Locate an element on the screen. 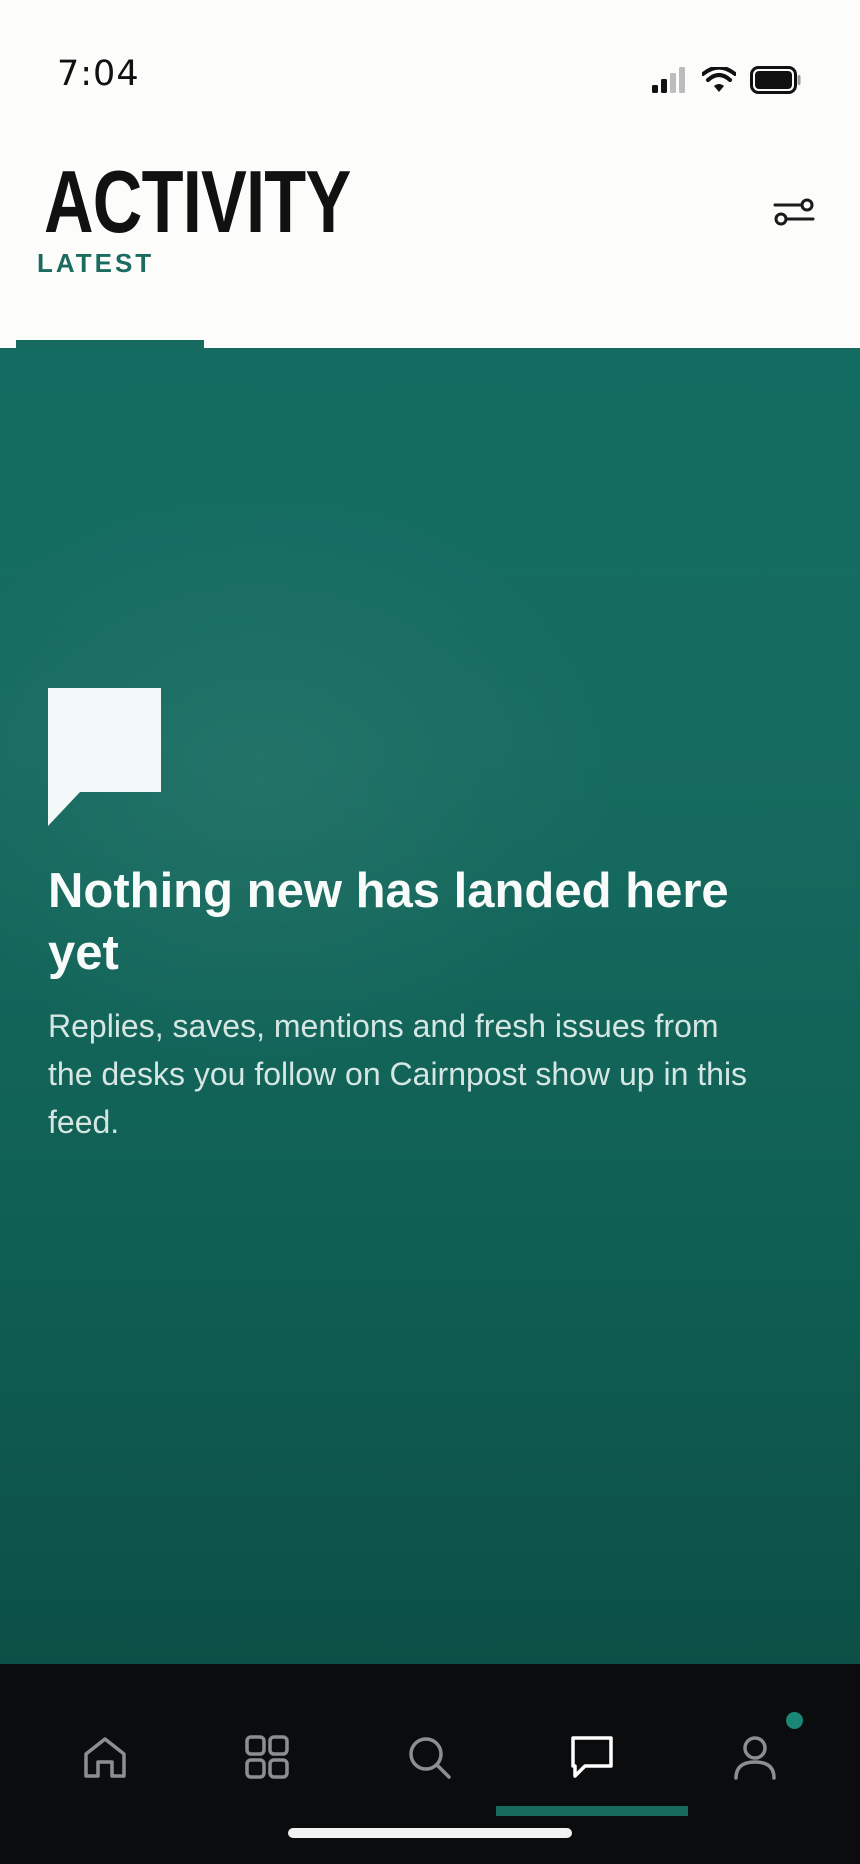 The height and width of the screenshot is (1864, 860). grid-icon is located at coordinates (267, 1757).